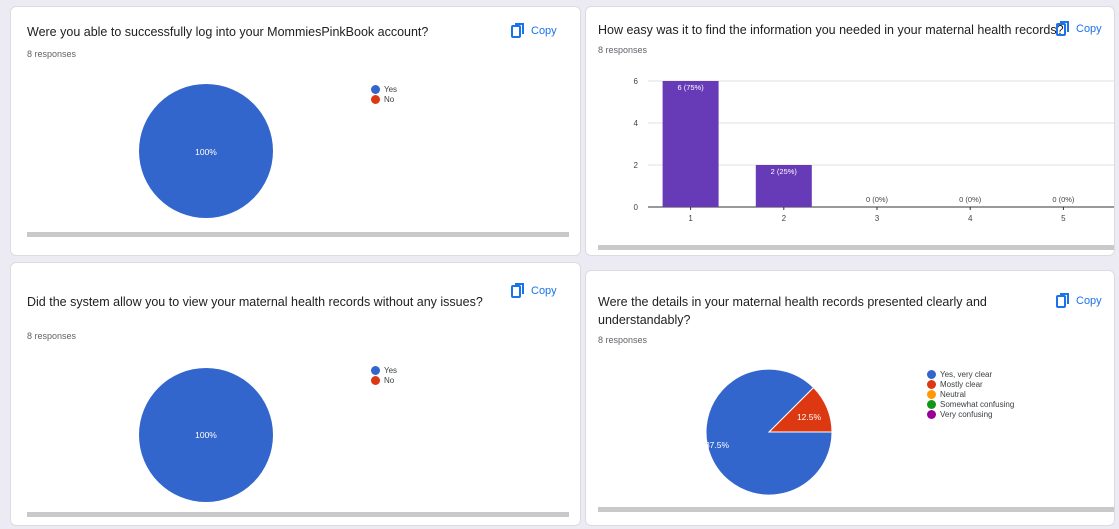 The image size is (1119, 529). Describe the element at coordinates (970, 218) in the screenshot. I see `x-tick-label: 4` at that location.